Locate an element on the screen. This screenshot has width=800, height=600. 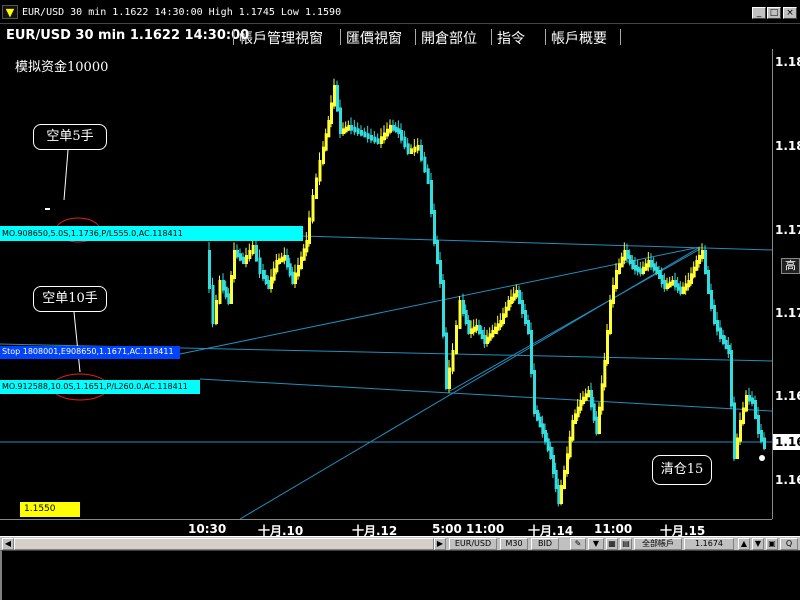
zoom-in-icon: ▲ is located at coordinates (744, 544).